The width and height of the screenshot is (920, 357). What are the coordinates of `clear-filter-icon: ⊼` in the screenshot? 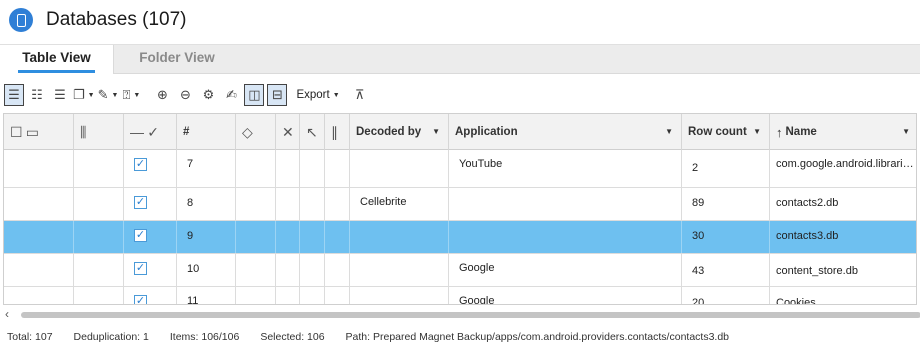 It's located at (360, 95).